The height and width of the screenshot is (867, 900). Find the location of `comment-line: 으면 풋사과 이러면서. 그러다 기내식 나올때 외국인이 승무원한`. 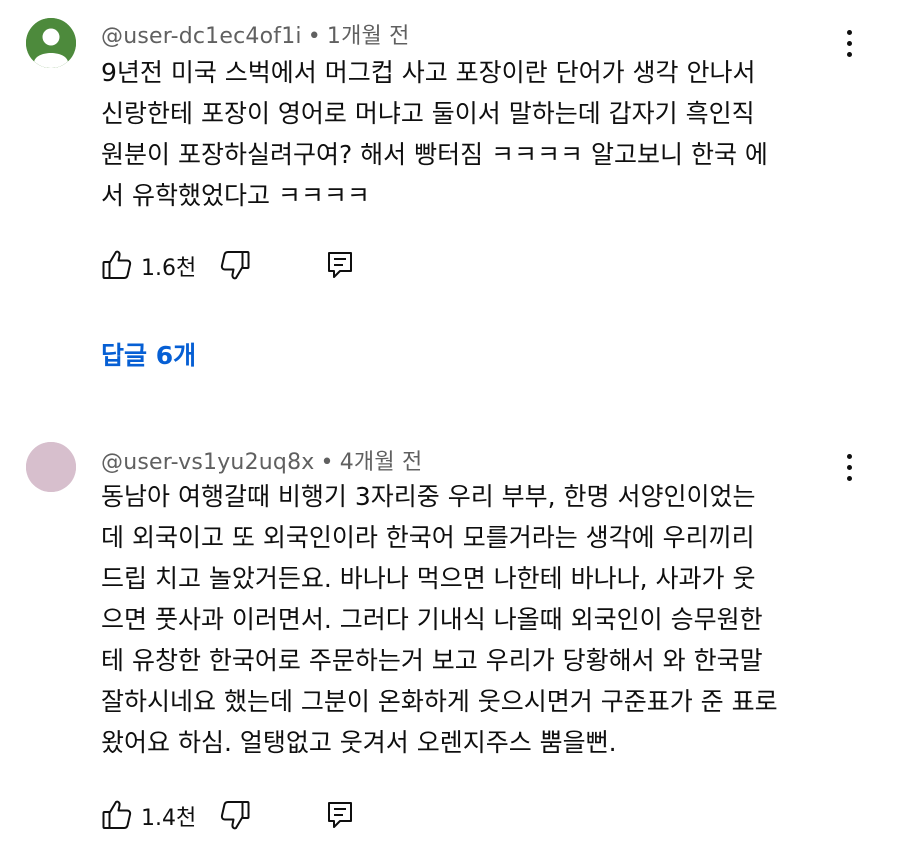

comment-line: 으면 풋사과 이러면서. 그러다 기내식 나올때 외국인이 승무원한 is located at coordinates (432, 619).